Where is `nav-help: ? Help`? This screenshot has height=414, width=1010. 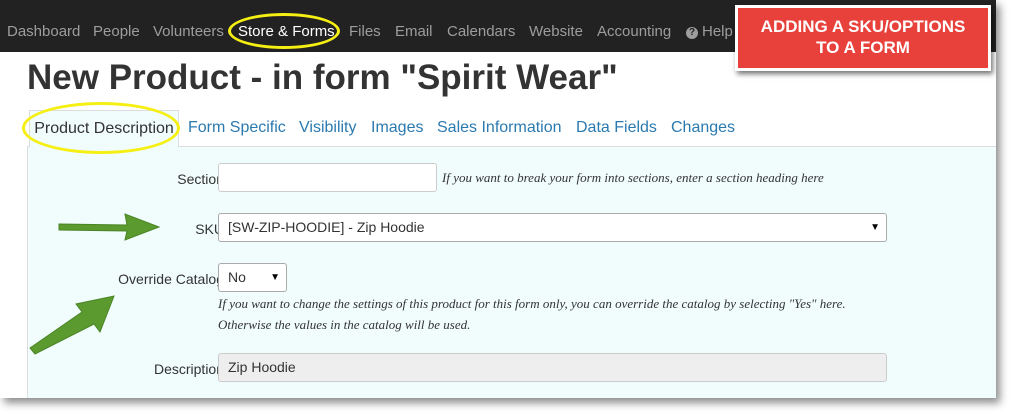 nav-help: ? Help is located at coordinates (709, 26).